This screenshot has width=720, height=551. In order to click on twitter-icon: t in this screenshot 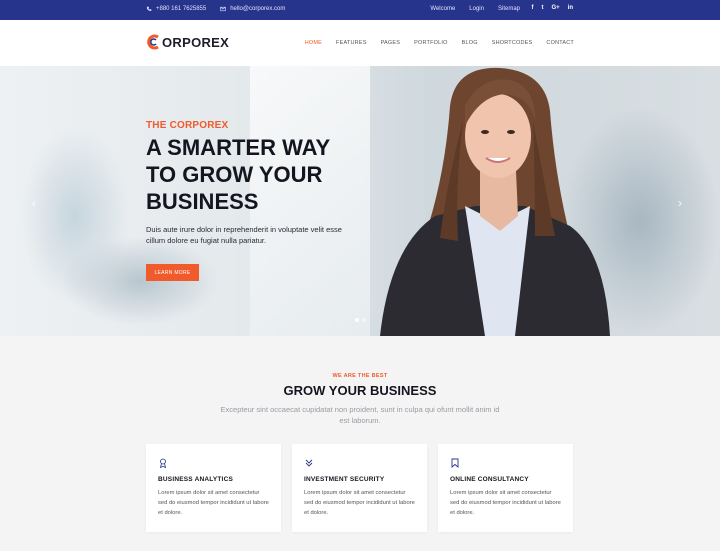, I will do `click(542, 8)`.